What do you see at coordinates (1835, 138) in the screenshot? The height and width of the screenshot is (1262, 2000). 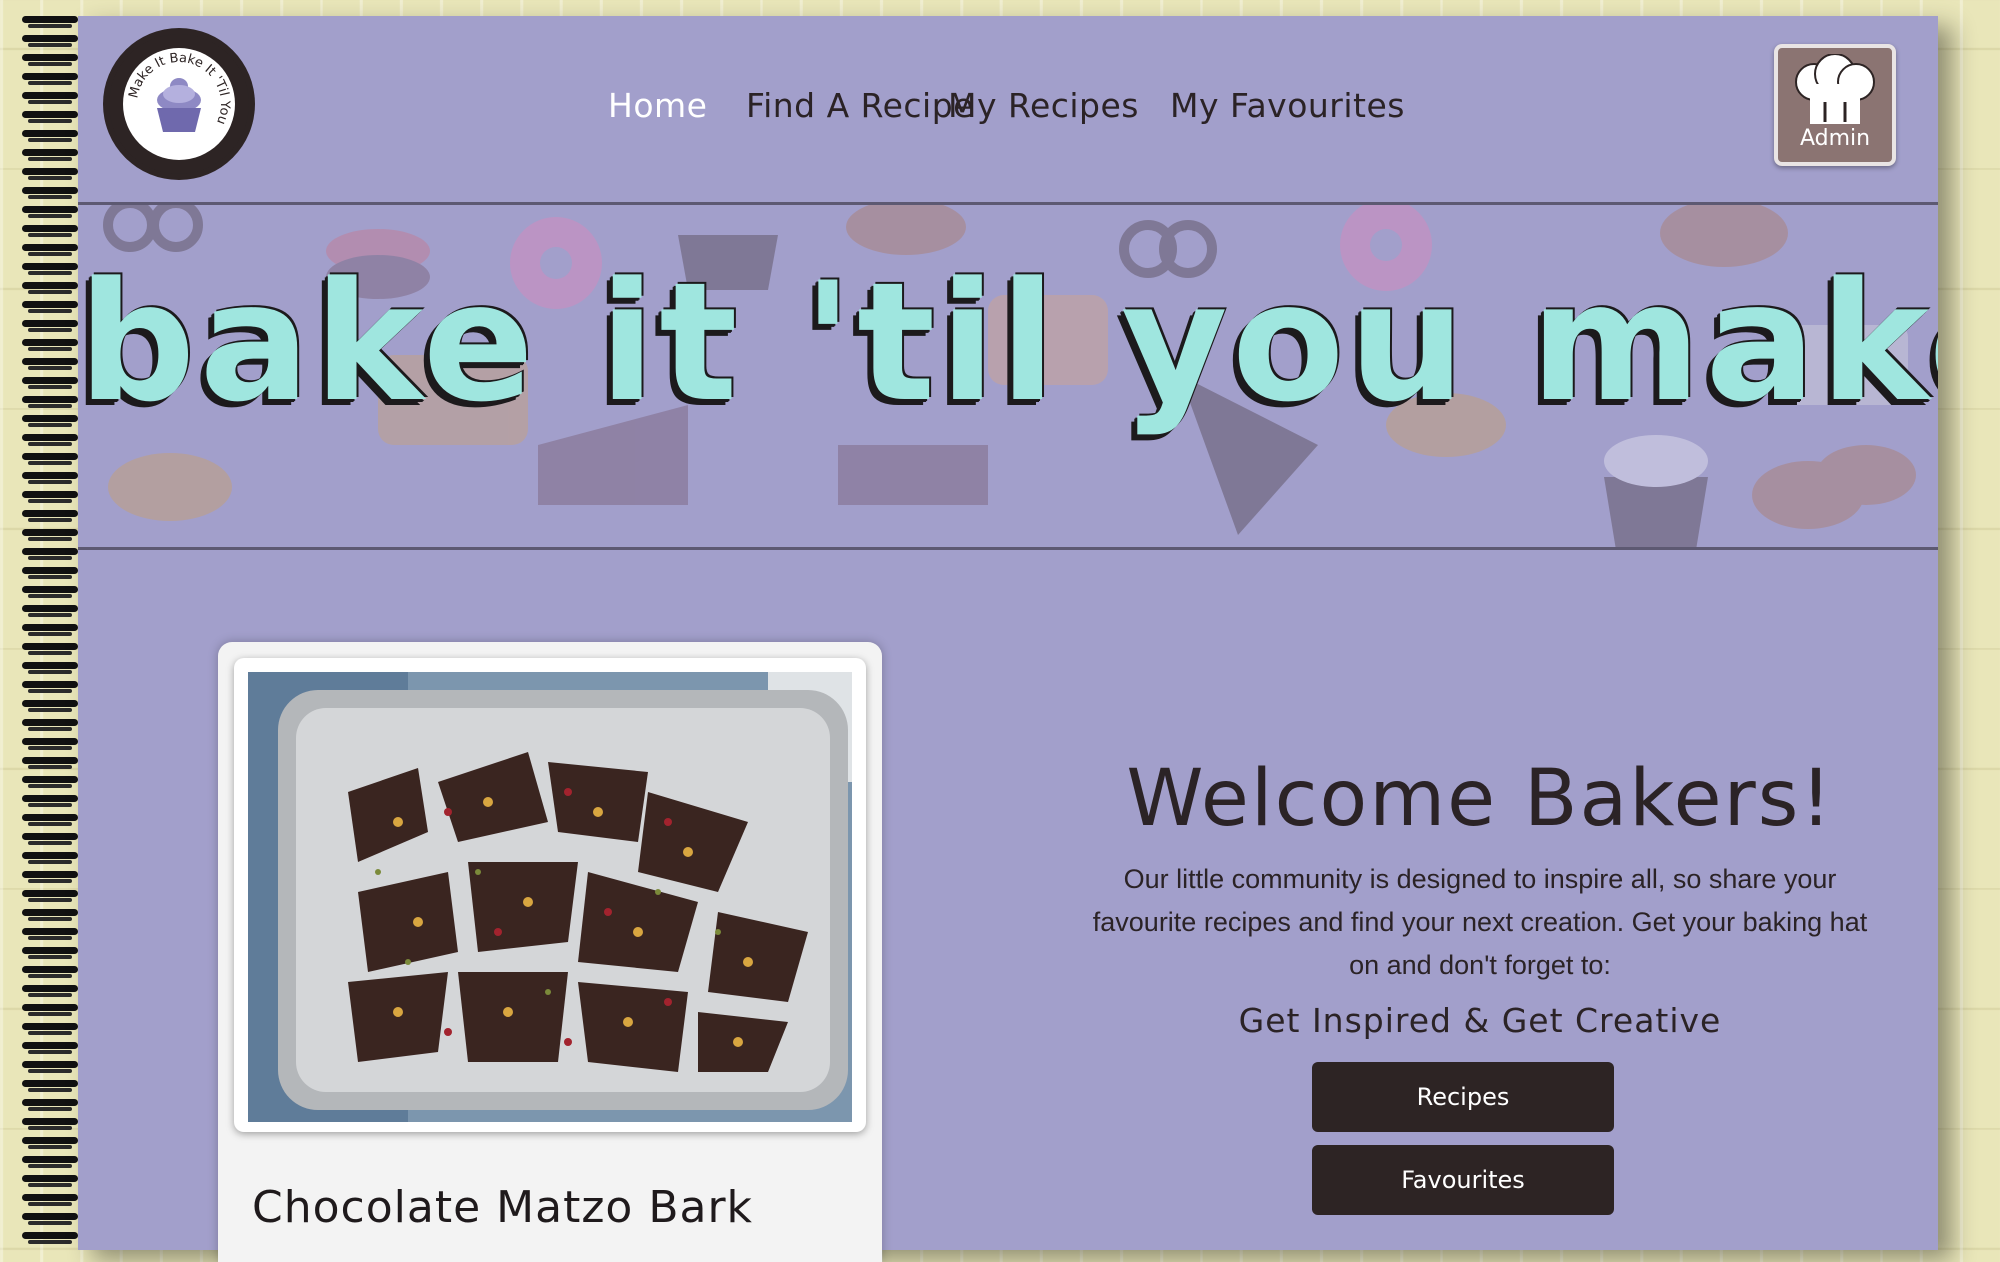 I see `admin-label: Admin` at bounding box center [1835, 138].